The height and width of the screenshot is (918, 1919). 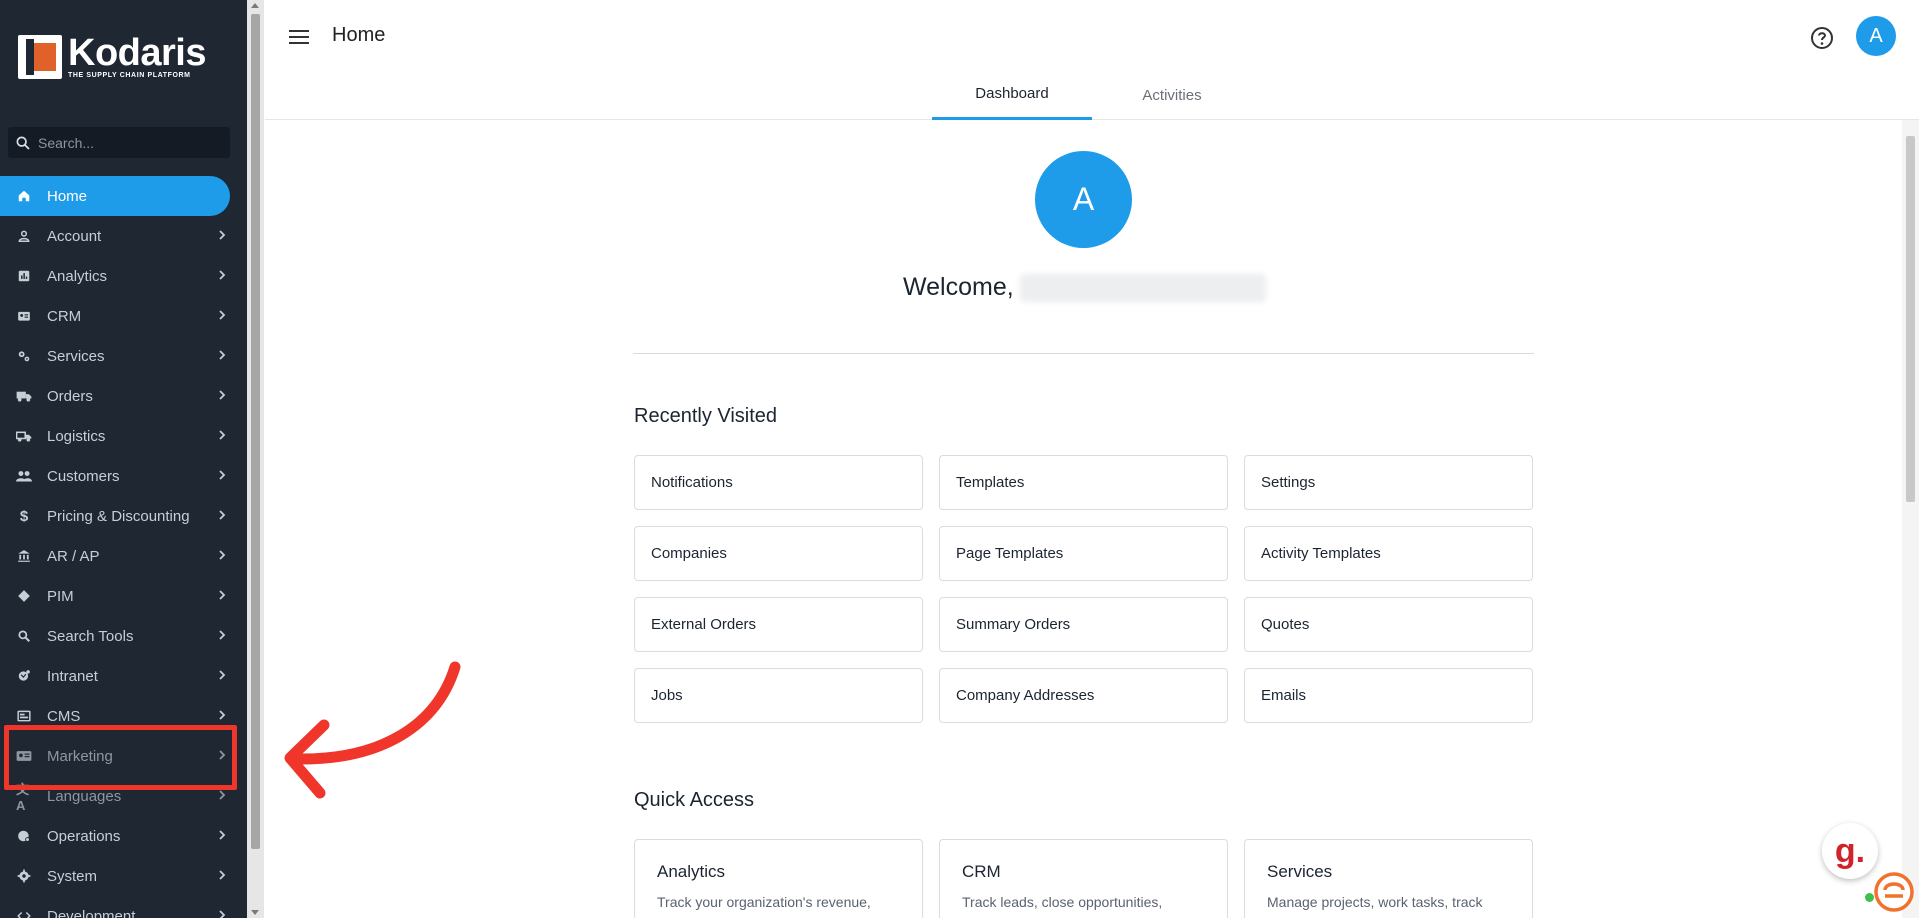 I want to click on user-avatar-button: A, so click(x=1876, y=36).